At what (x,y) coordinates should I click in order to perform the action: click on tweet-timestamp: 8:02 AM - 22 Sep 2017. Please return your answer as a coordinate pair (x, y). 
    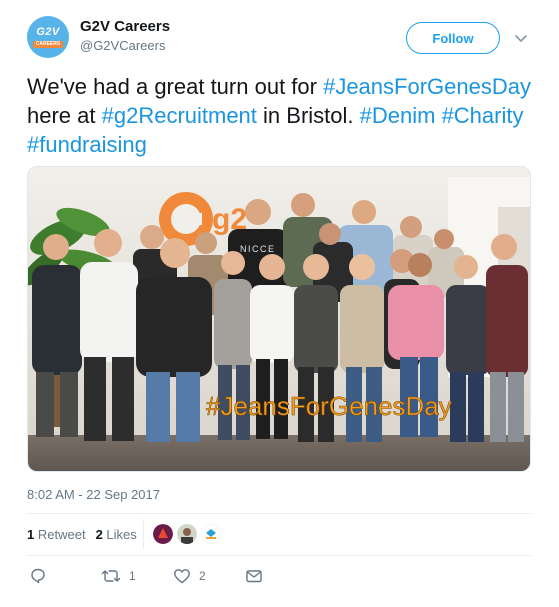
    Looking at the image, I should click on (93, 494).